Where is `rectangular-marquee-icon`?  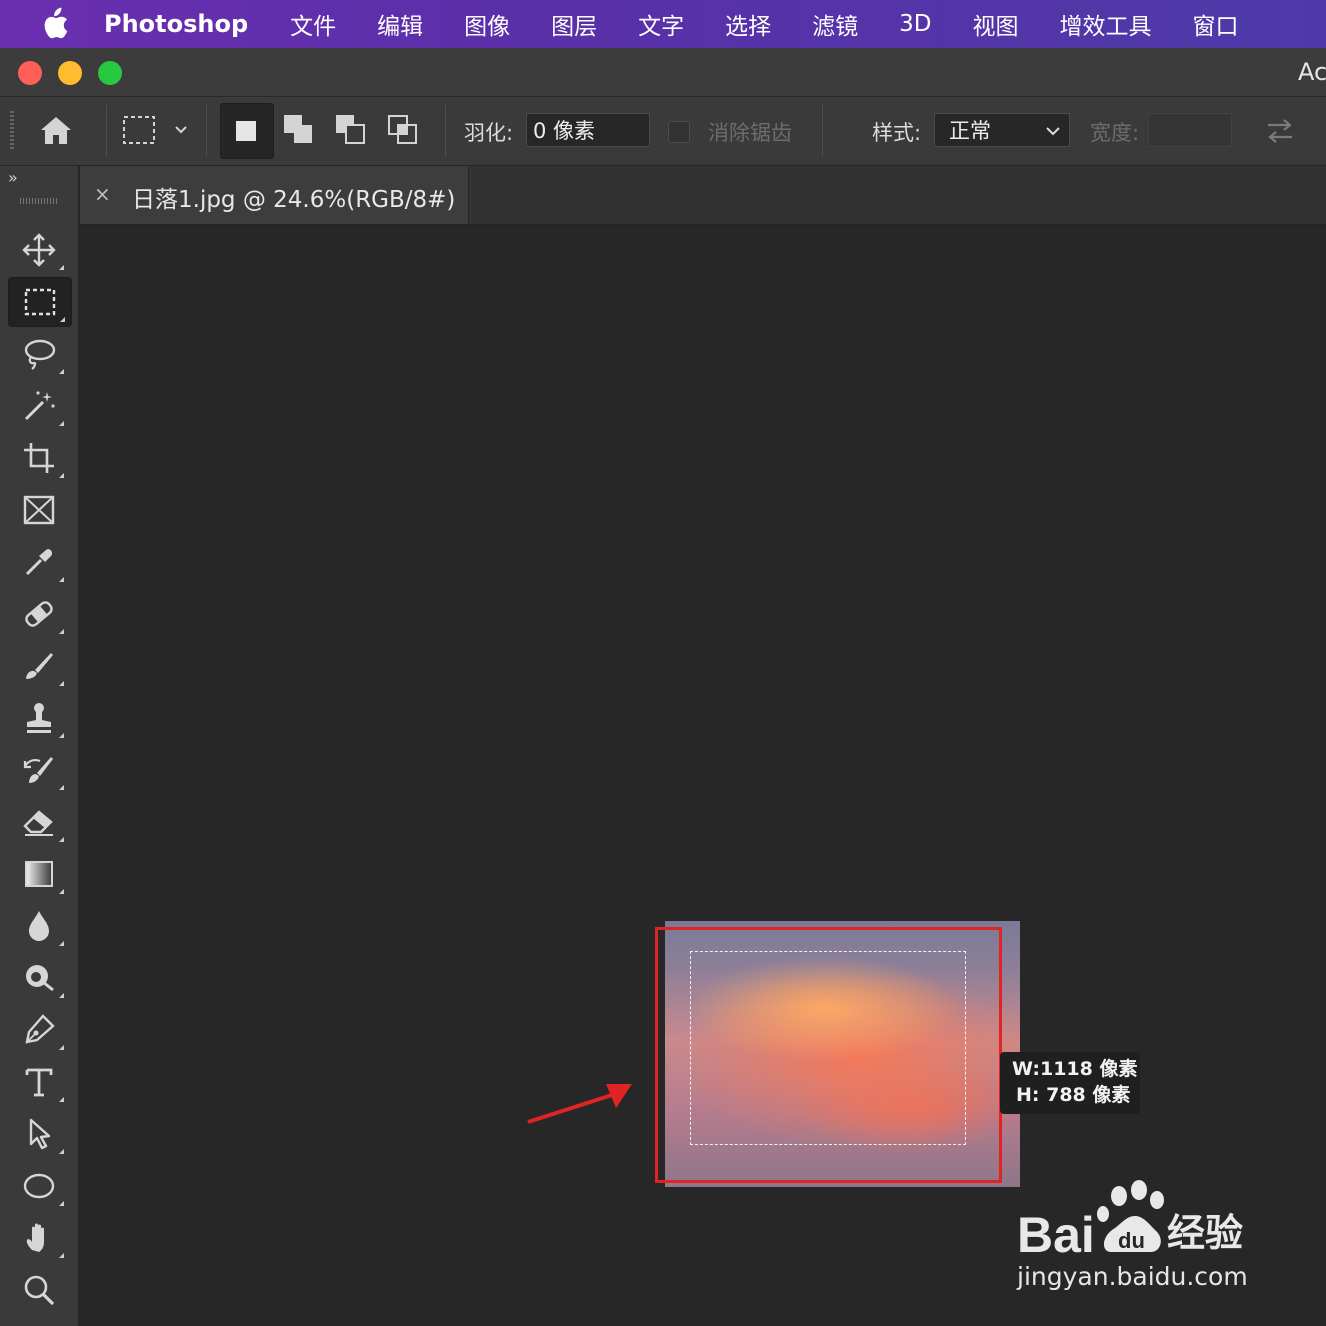 rectangular-marquee-icon is located at coordinates (40, 302).